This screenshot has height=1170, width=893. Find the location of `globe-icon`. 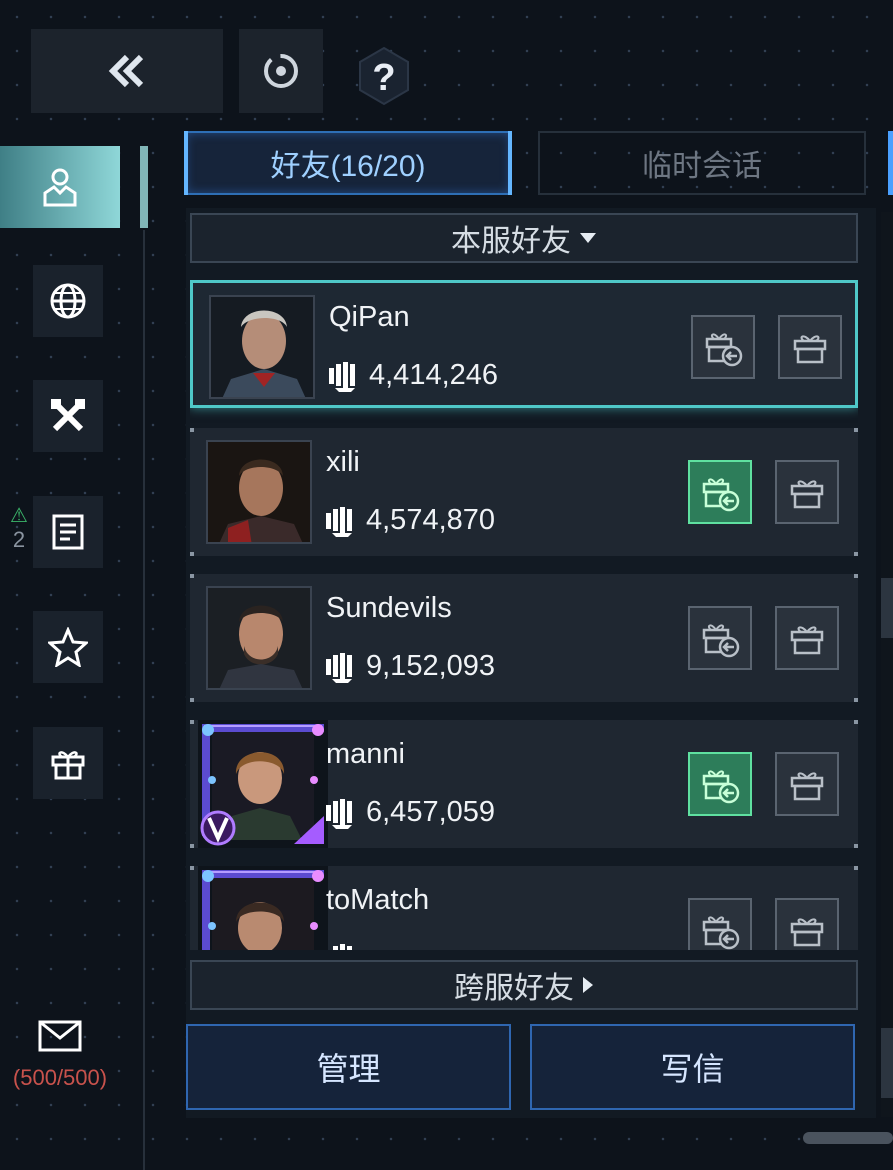

globe-icon is located at coordinates (68, 301).